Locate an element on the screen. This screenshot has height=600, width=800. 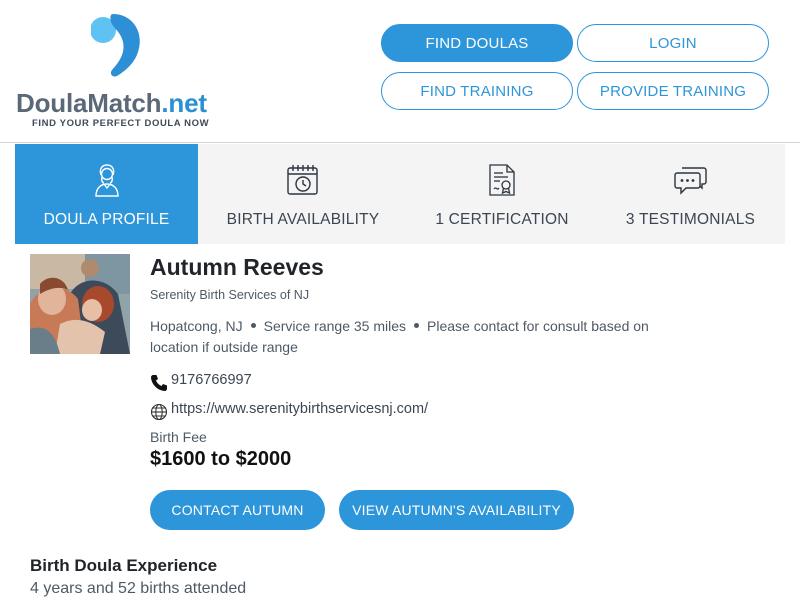
doula-name: Autumn Reeves is located at coordinates (237, 267).